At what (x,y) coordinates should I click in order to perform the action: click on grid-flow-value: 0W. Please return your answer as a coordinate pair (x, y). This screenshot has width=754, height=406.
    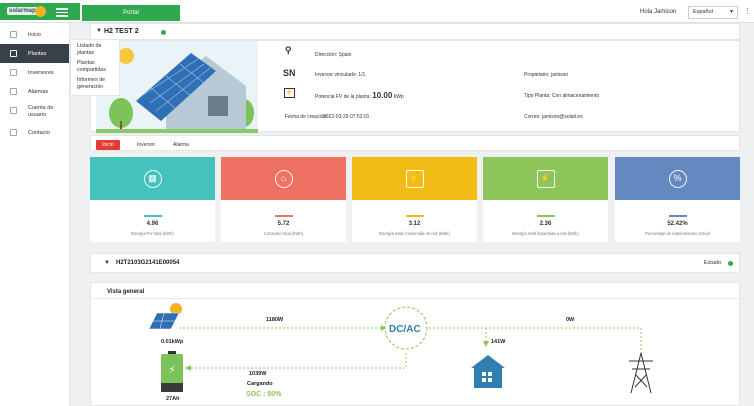
    Looking at the image, I should click on (570, 320).